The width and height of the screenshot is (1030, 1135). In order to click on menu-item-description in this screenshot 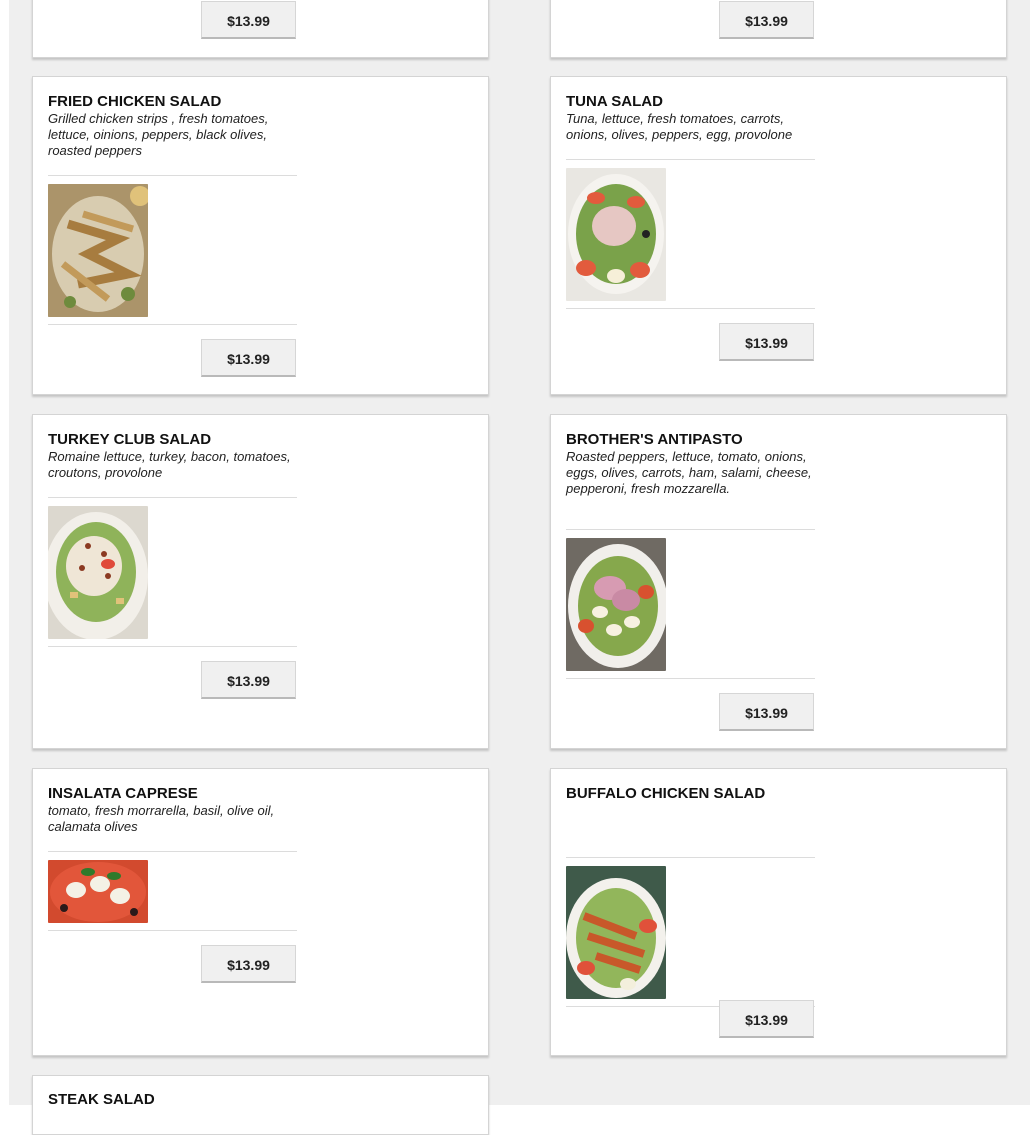, I will do `click(690, 819)`.